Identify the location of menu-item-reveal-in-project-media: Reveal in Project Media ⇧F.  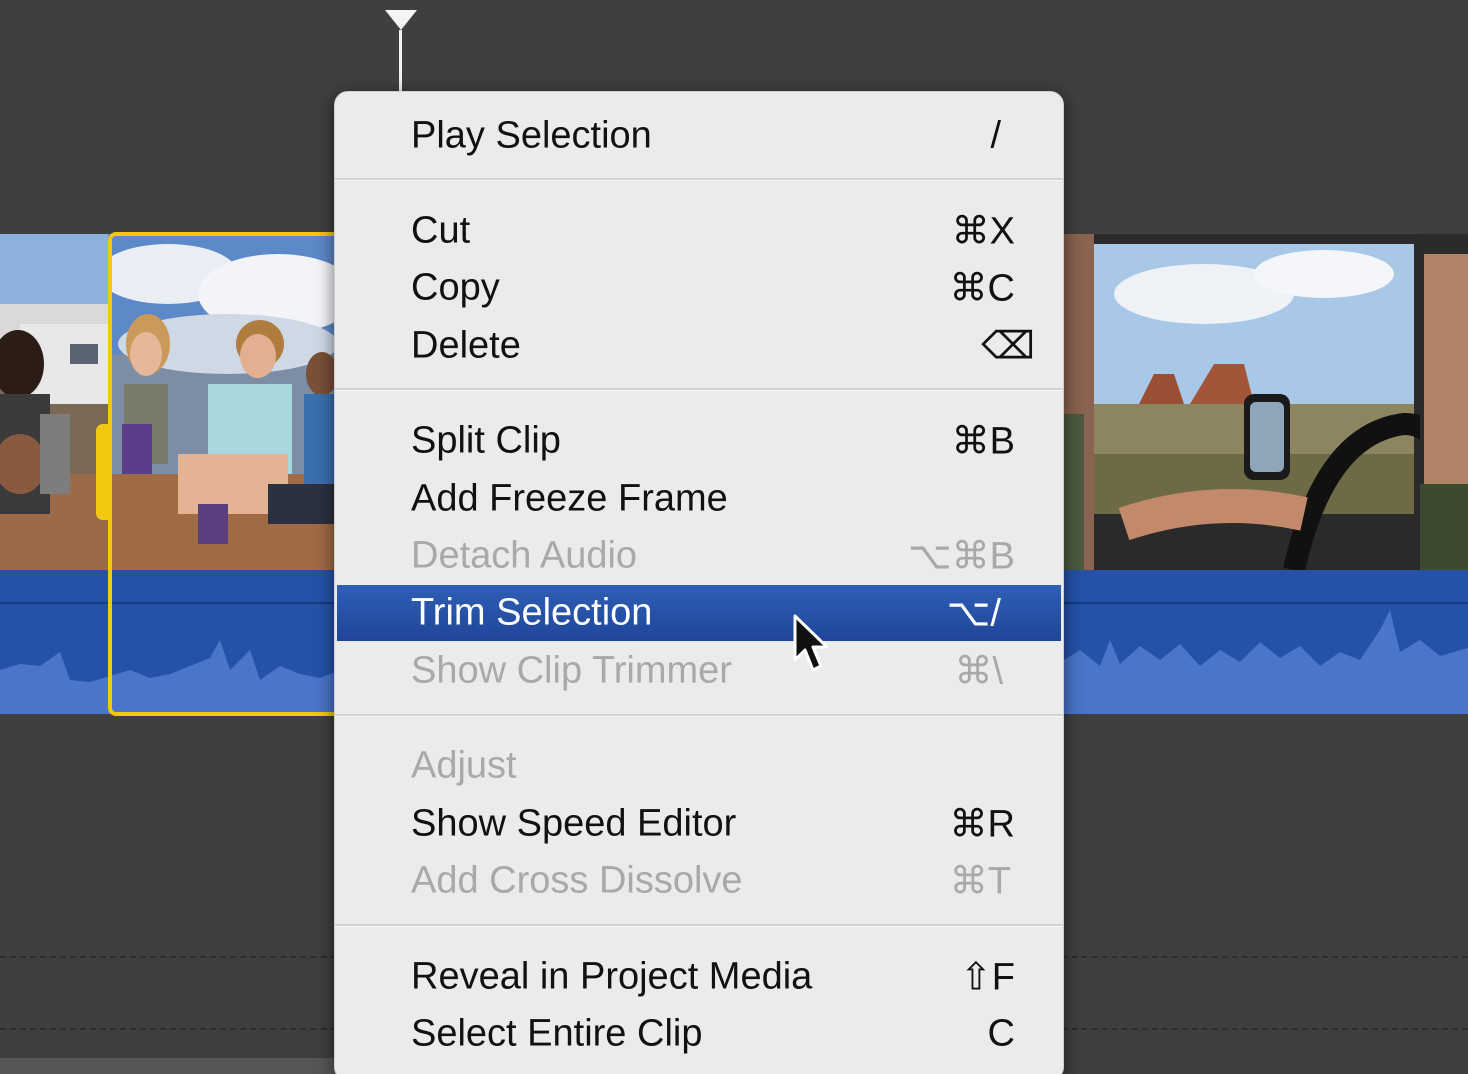
(699, 977).